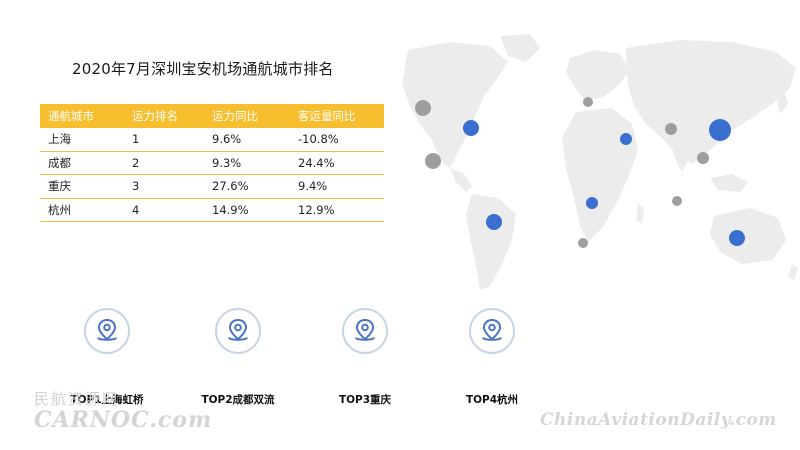 This screenshot has width=800, height=450. What do you see at coordinates (365, 357) in the screenshot?
I see `top-item: TOP3重庆` at bounding box center [365, 357].